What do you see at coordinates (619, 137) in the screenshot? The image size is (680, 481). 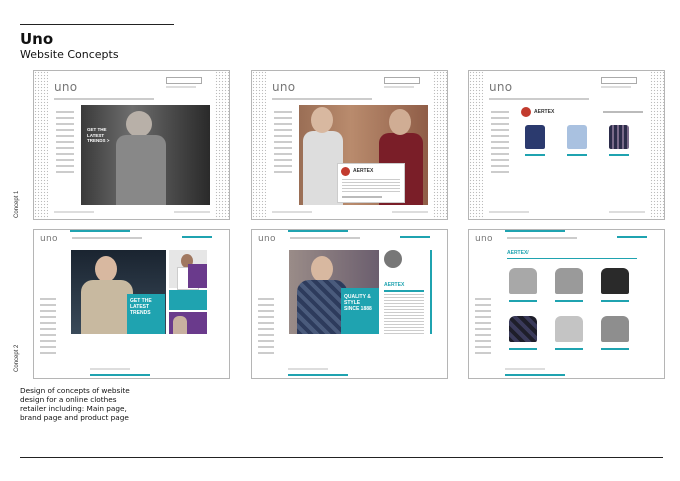 I see `product-shirt-check` at bounding box center [619, 137].